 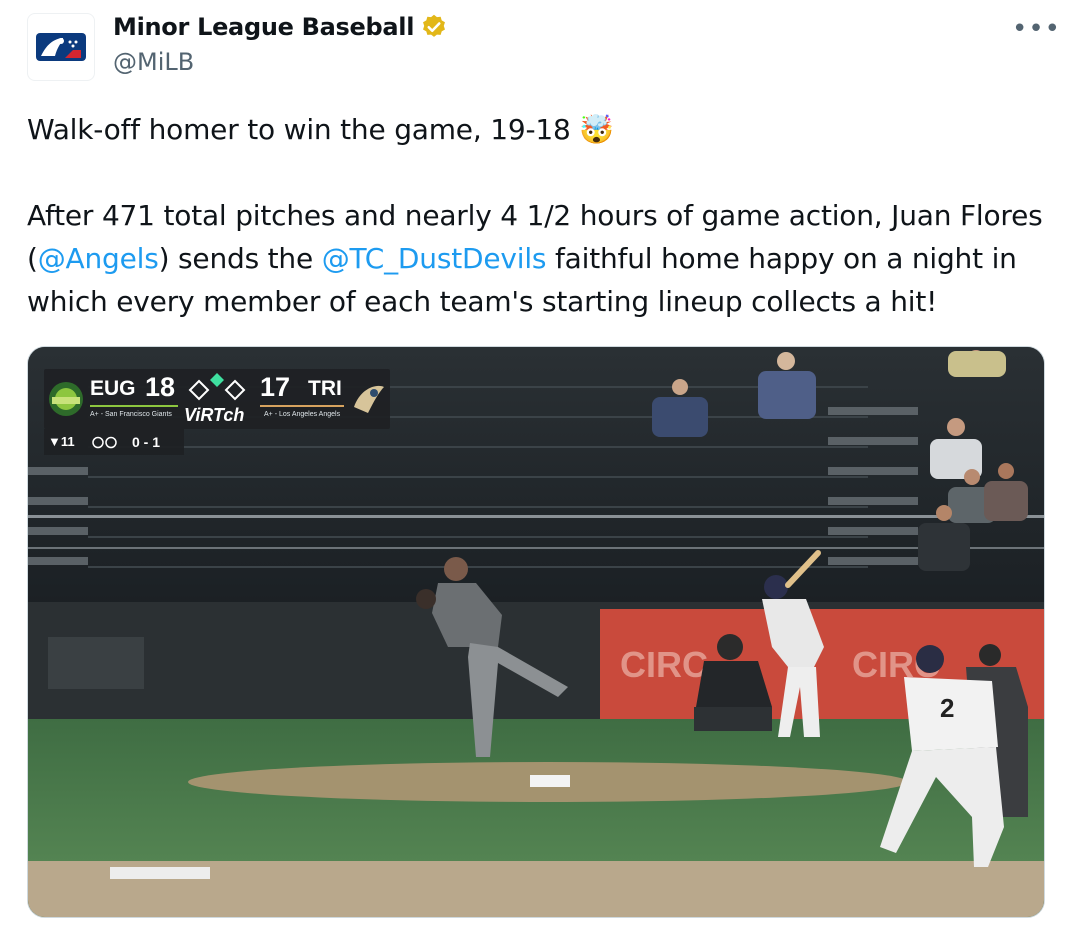 What do you see at coordinates (160, 387) in the screenshot?
I see `away-team-score: 18` at bounding box center [160, 387].